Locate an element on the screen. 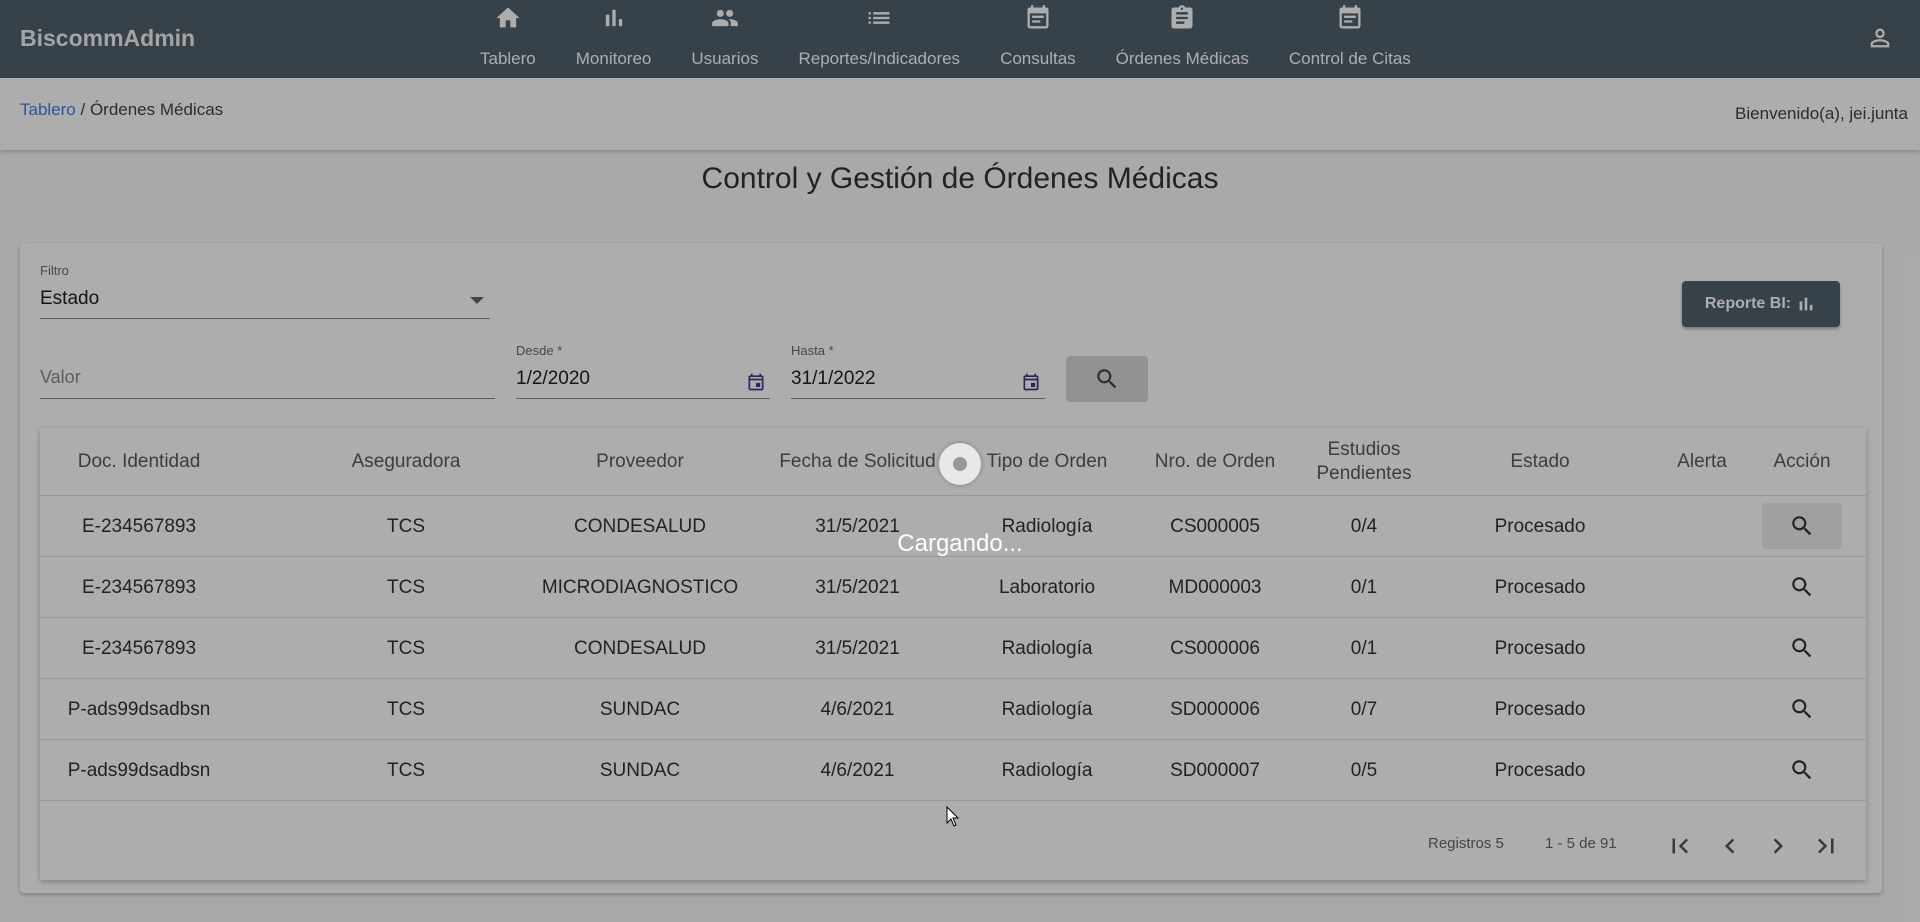 The height and width of the screenshot is (922, 1920). mouse-cursor-icon is located at coordinates (953, 816).